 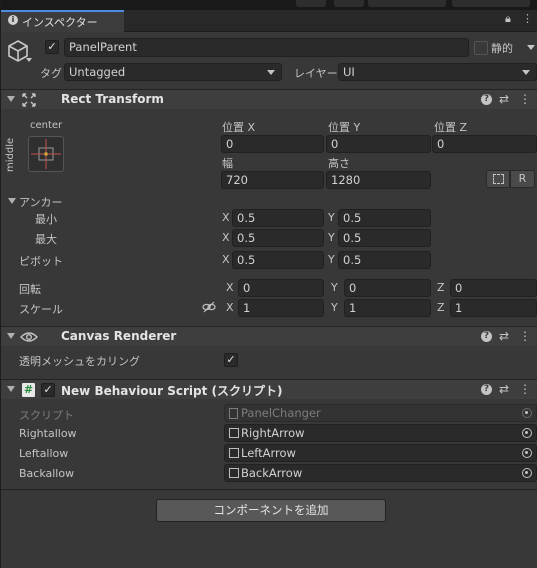 What do you see at coordinates (239, 127) in the screenshot?
I see `pos-x-label: 位置 X` at bounding box center [239, 127].